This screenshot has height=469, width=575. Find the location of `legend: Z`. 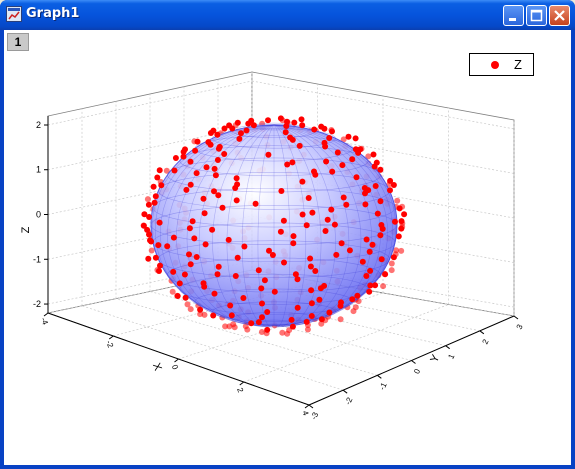

legend: Z is located at coordinates (501, 64).